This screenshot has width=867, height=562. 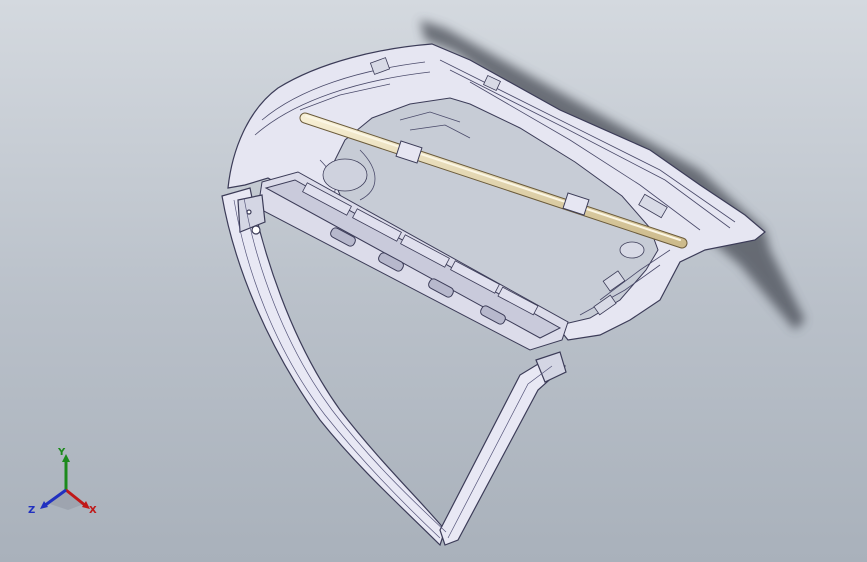 I want to click on x-axis-label: X, so click(x=93, y=510).